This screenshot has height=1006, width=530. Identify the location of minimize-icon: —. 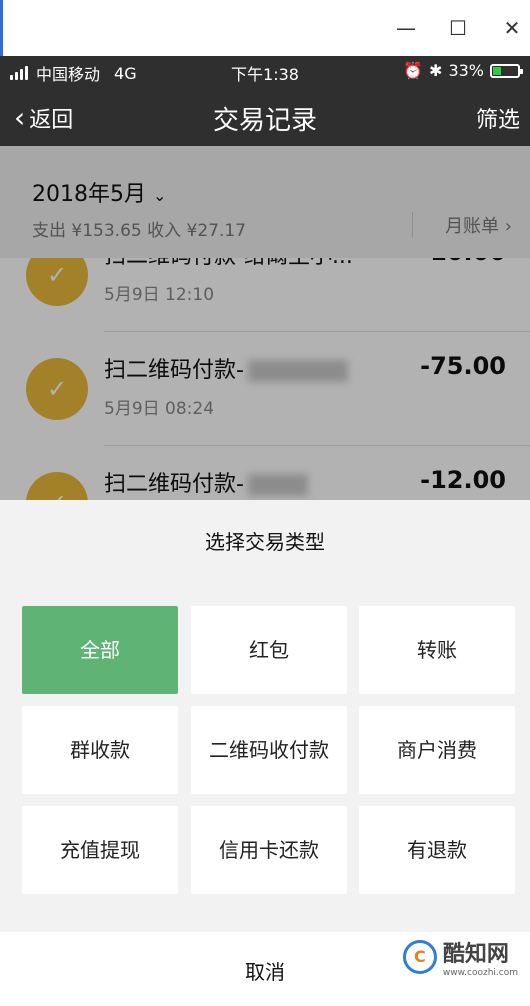
(406, 28).